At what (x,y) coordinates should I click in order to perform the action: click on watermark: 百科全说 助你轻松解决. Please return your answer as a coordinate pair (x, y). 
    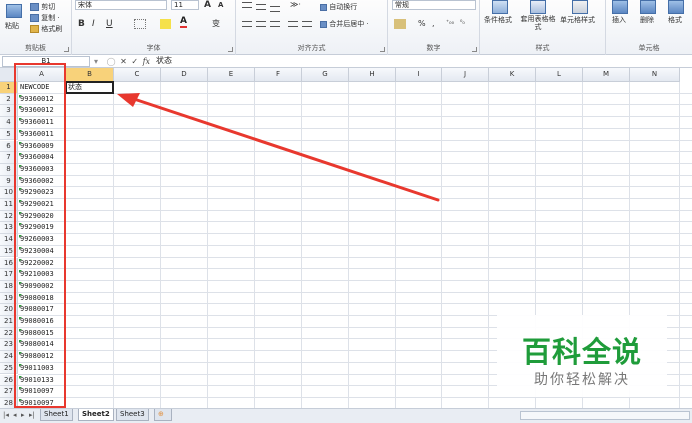
    Looking at the image, I should click on (582, 356).